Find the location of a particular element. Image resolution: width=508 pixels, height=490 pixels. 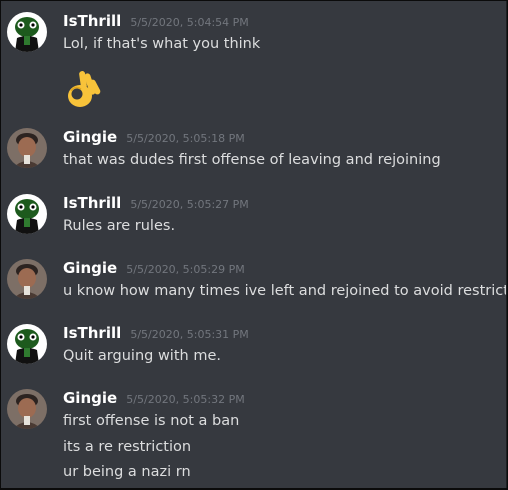

message-header: IsThrill 5/5/2020, 5:04:54 PM is located at coordinates (156, 22).